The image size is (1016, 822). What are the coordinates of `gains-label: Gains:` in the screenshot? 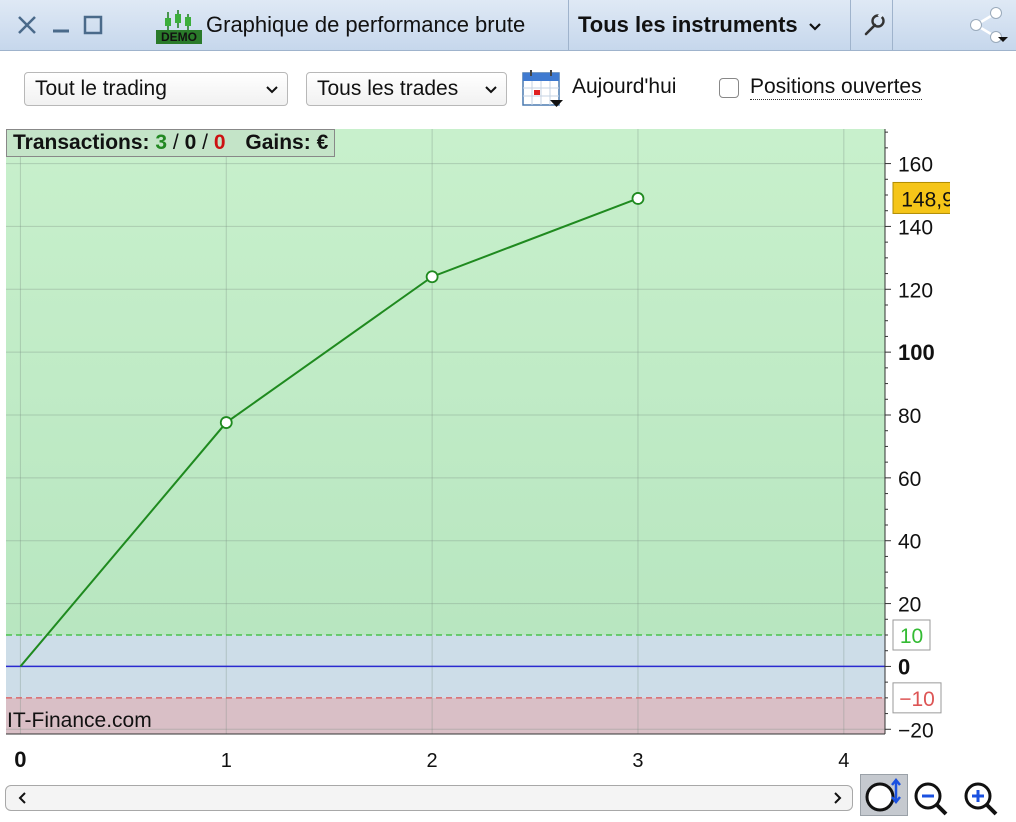 It's located at (278, 142).